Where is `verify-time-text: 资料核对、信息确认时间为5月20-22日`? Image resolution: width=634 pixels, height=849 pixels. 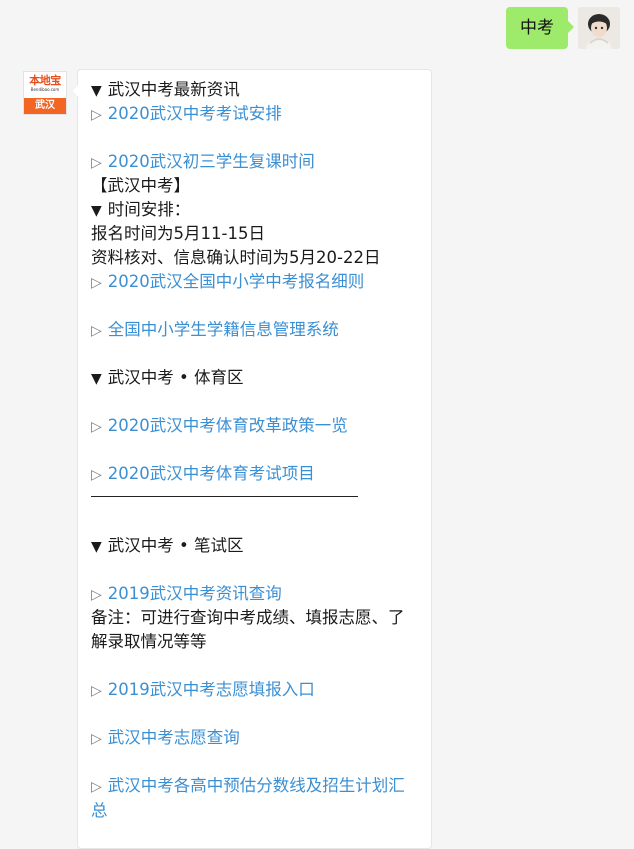 verify-time-text: 资料核对、信息确认时间为5月20-22日 is located at coordinates (236, 257).